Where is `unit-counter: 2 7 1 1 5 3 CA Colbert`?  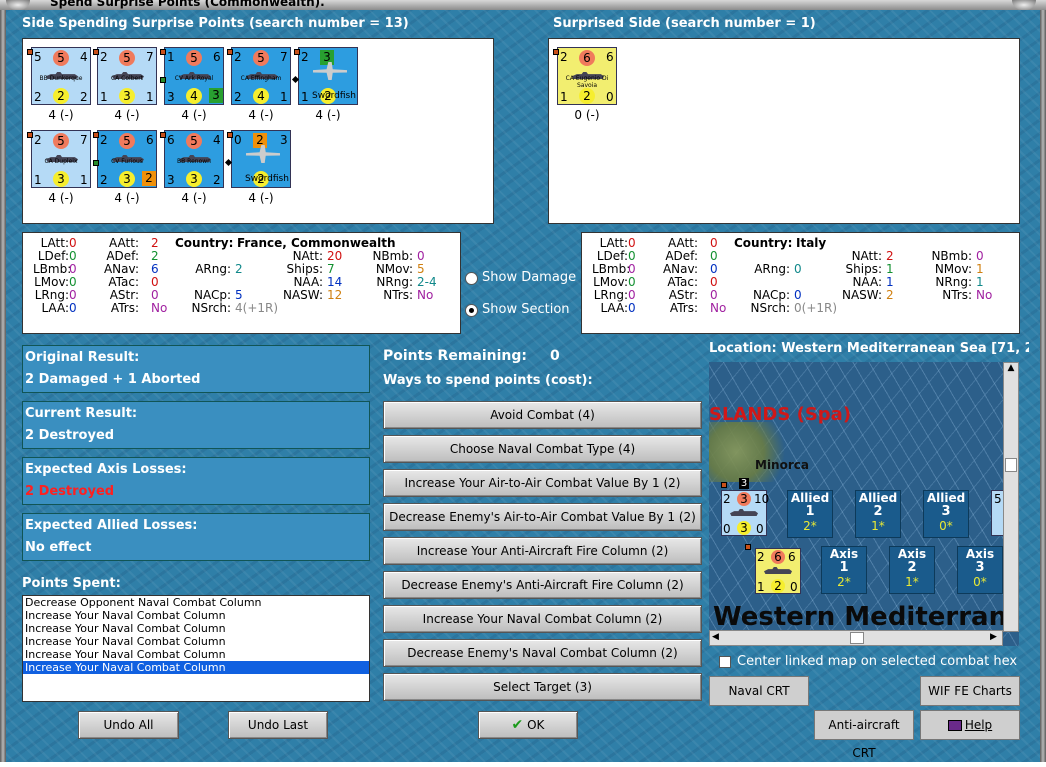
unit-counter: 2 7 1 1 5 3 CA Colbert is located at coordinates (127, 76).